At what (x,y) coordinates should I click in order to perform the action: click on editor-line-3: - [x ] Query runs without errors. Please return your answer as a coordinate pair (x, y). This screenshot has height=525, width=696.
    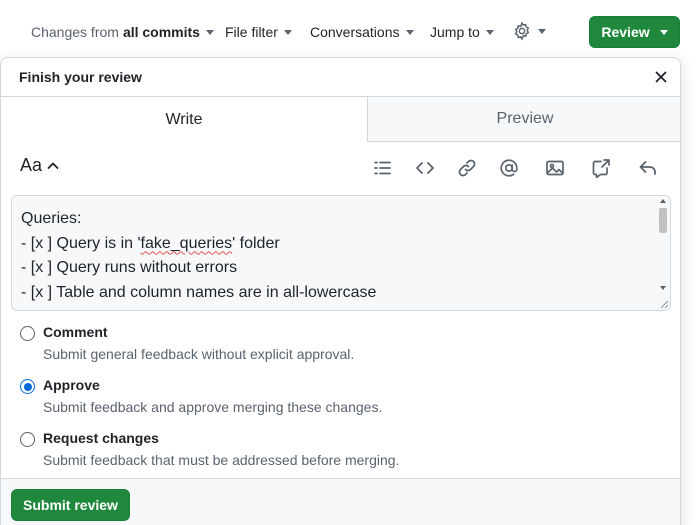
    Looking at the image, I should click on (129, 267).